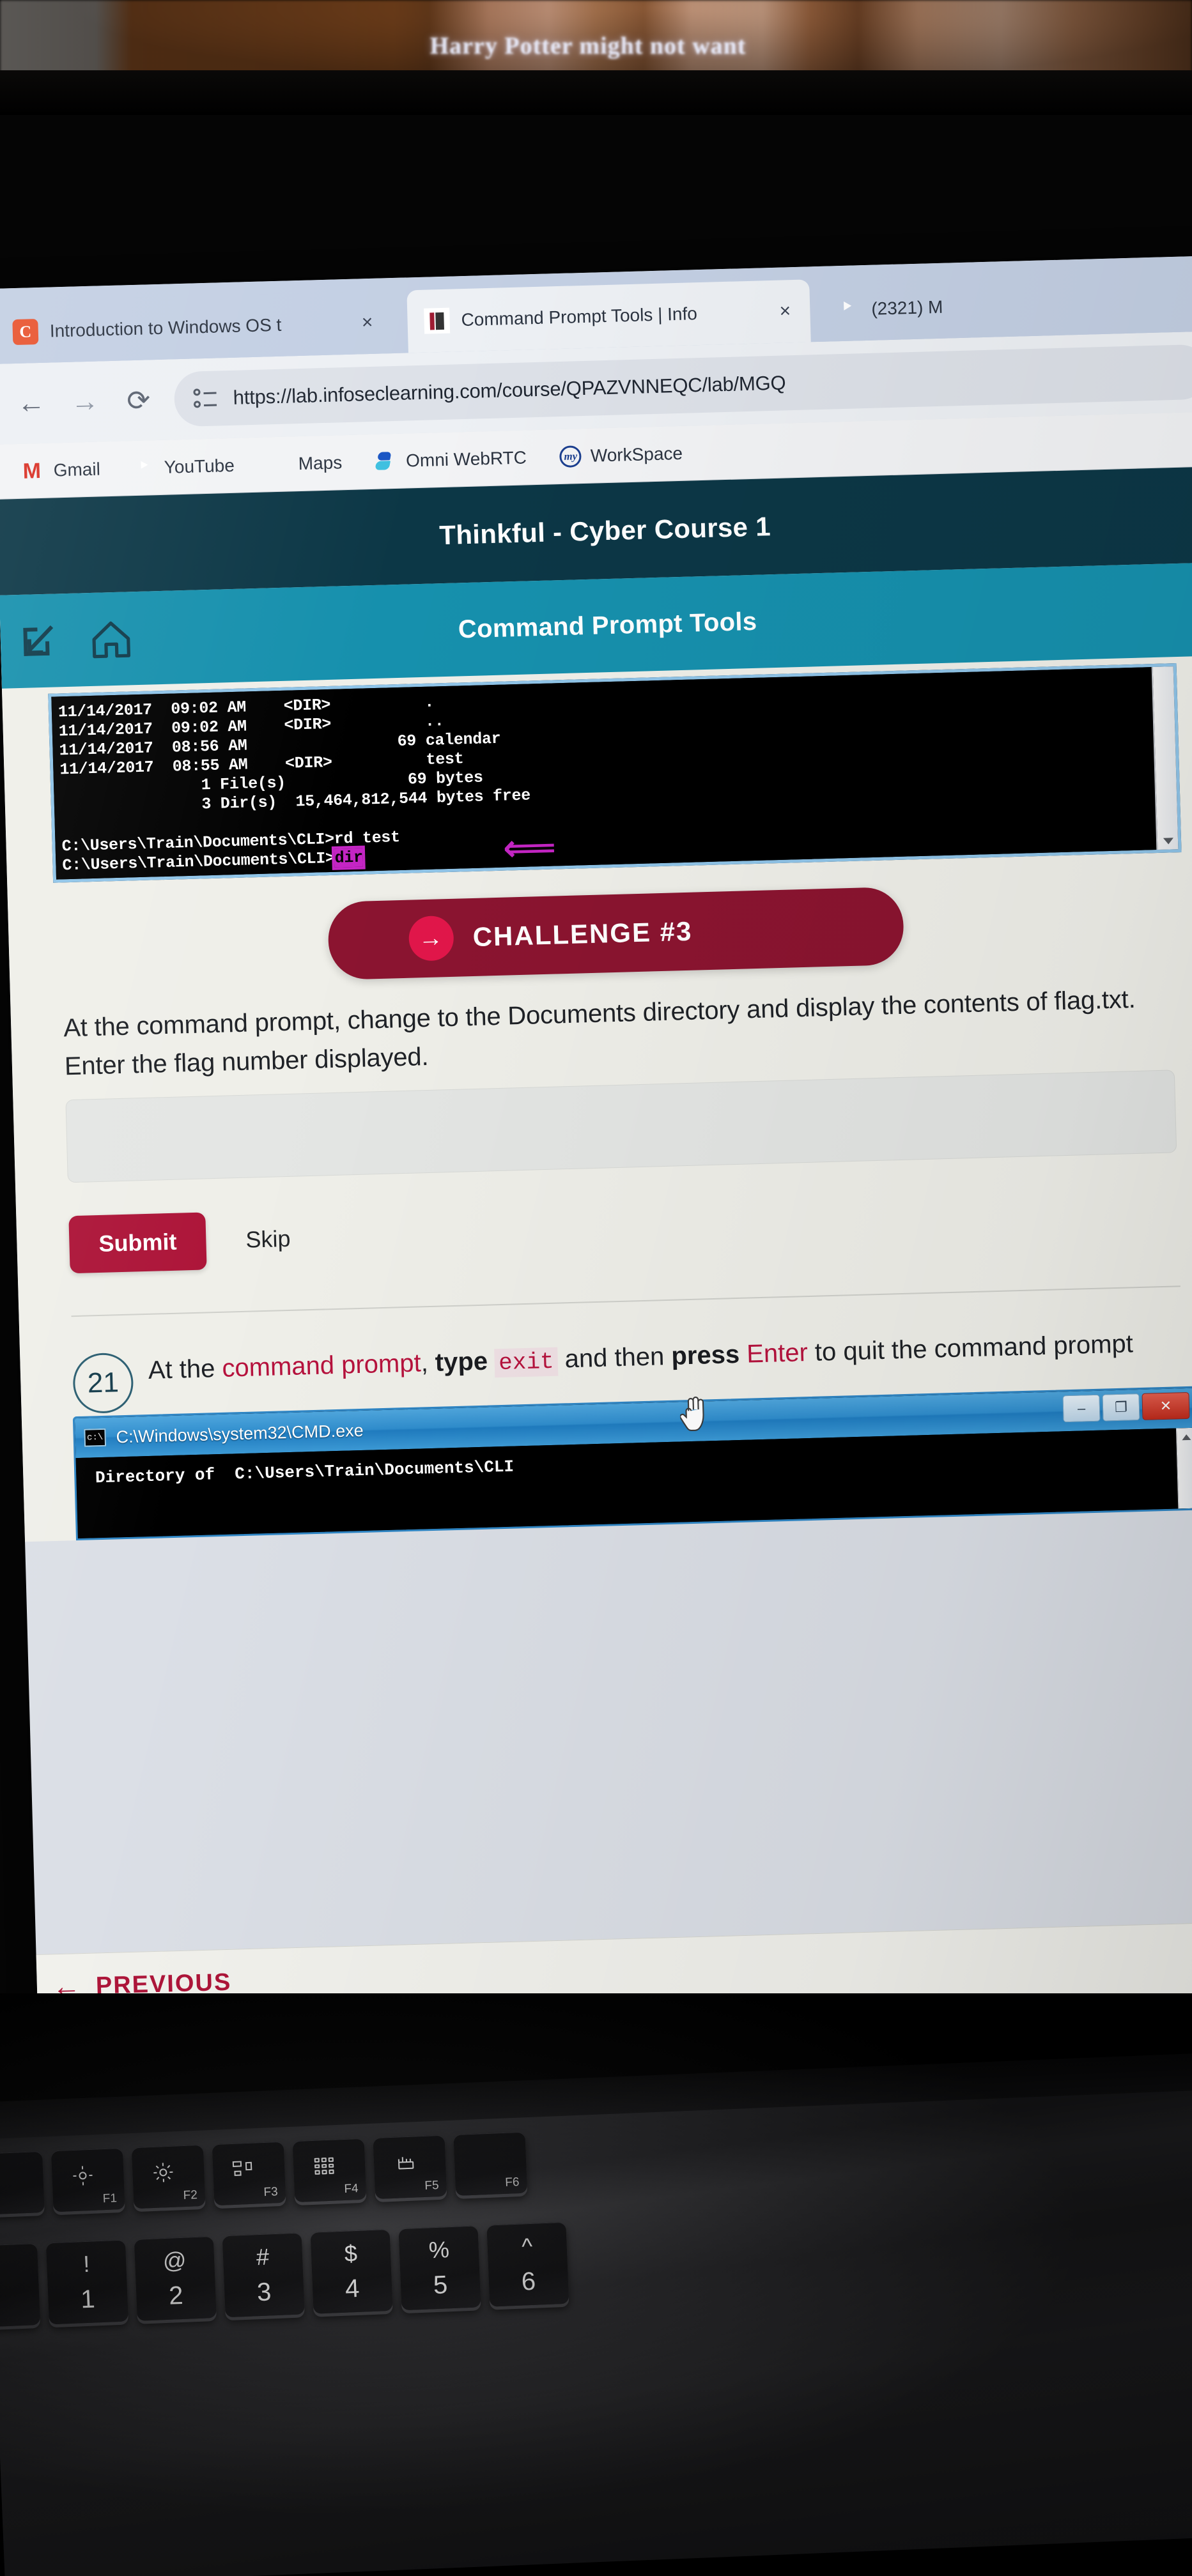 The width and height of the screenshot is (1192, 2576). I want to click on cmd-scrollbar, so click(1183, 1468).